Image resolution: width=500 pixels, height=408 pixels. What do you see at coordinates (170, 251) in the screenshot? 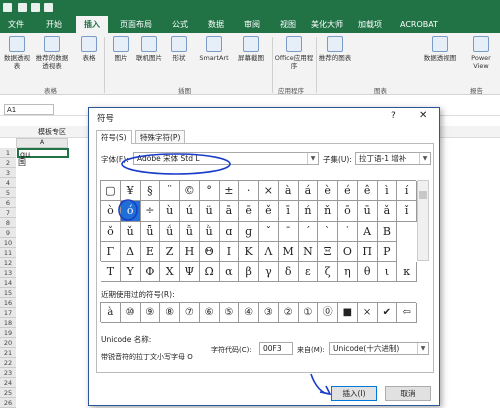
I see `symbol-cell: Ζ` at bounding box center [170, 251].